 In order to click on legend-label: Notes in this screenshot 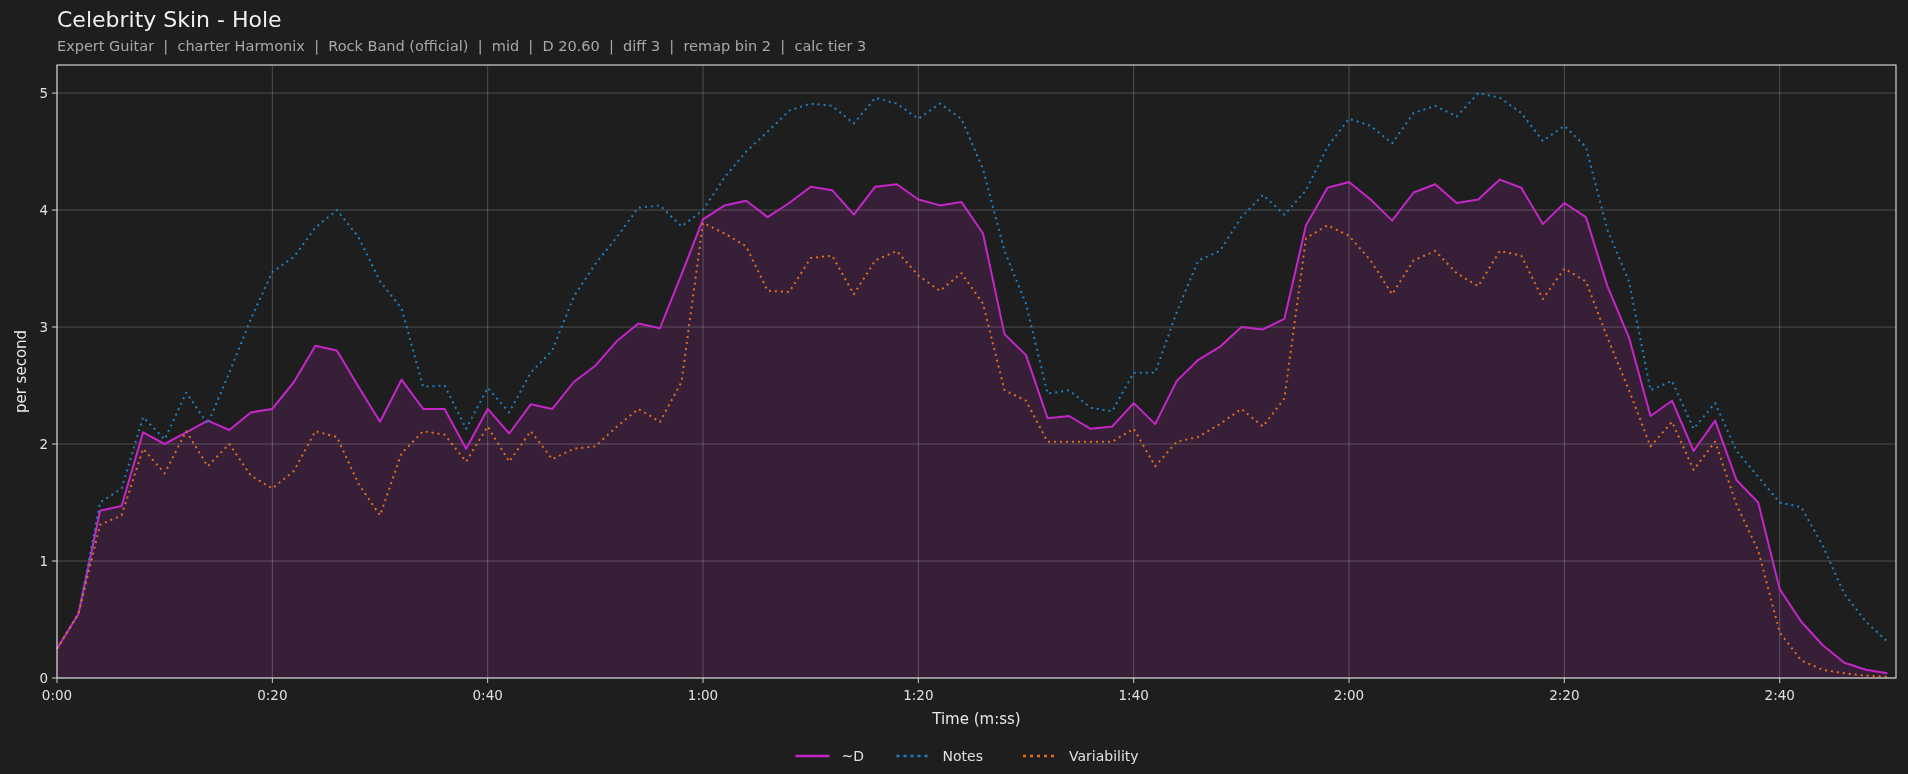, I will do `click(962, 756)`.